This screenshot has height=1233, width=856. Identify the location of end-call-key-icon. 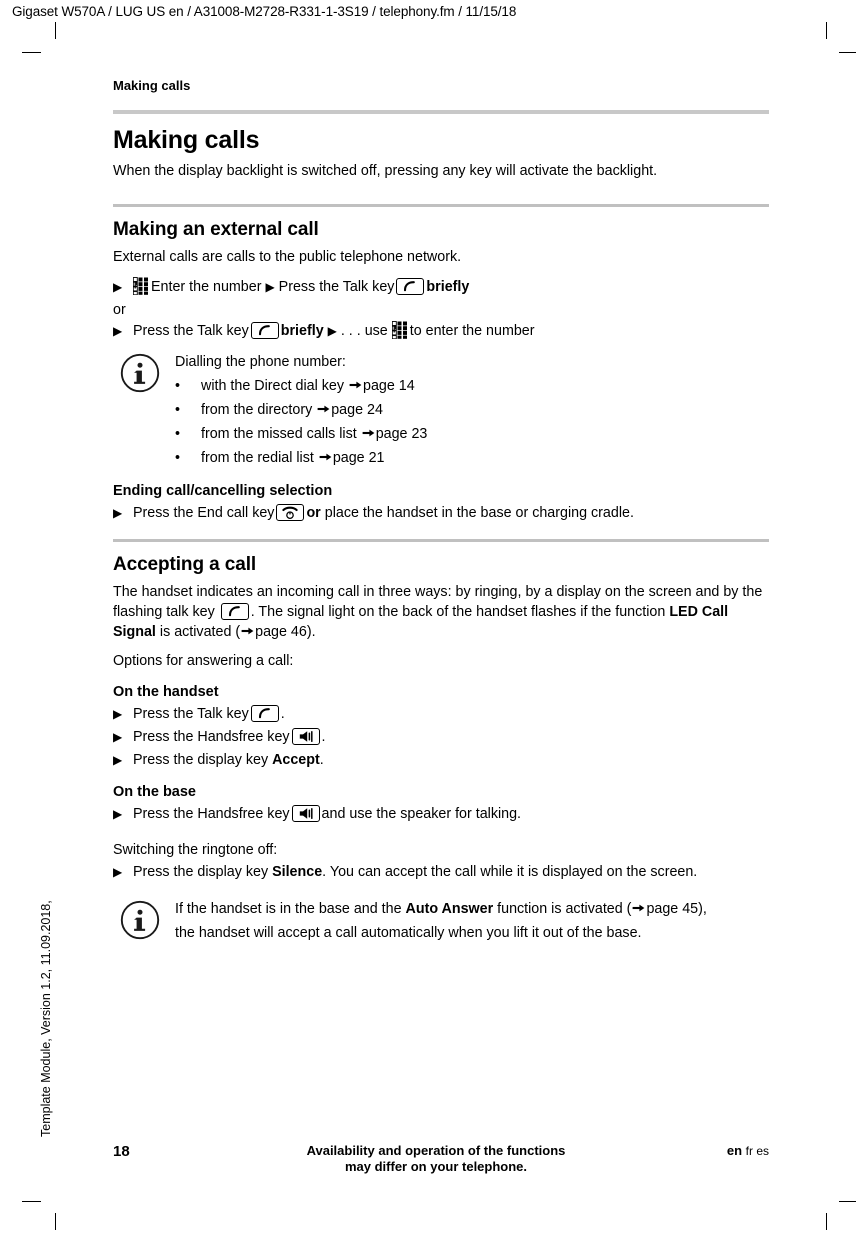
(290, 512).